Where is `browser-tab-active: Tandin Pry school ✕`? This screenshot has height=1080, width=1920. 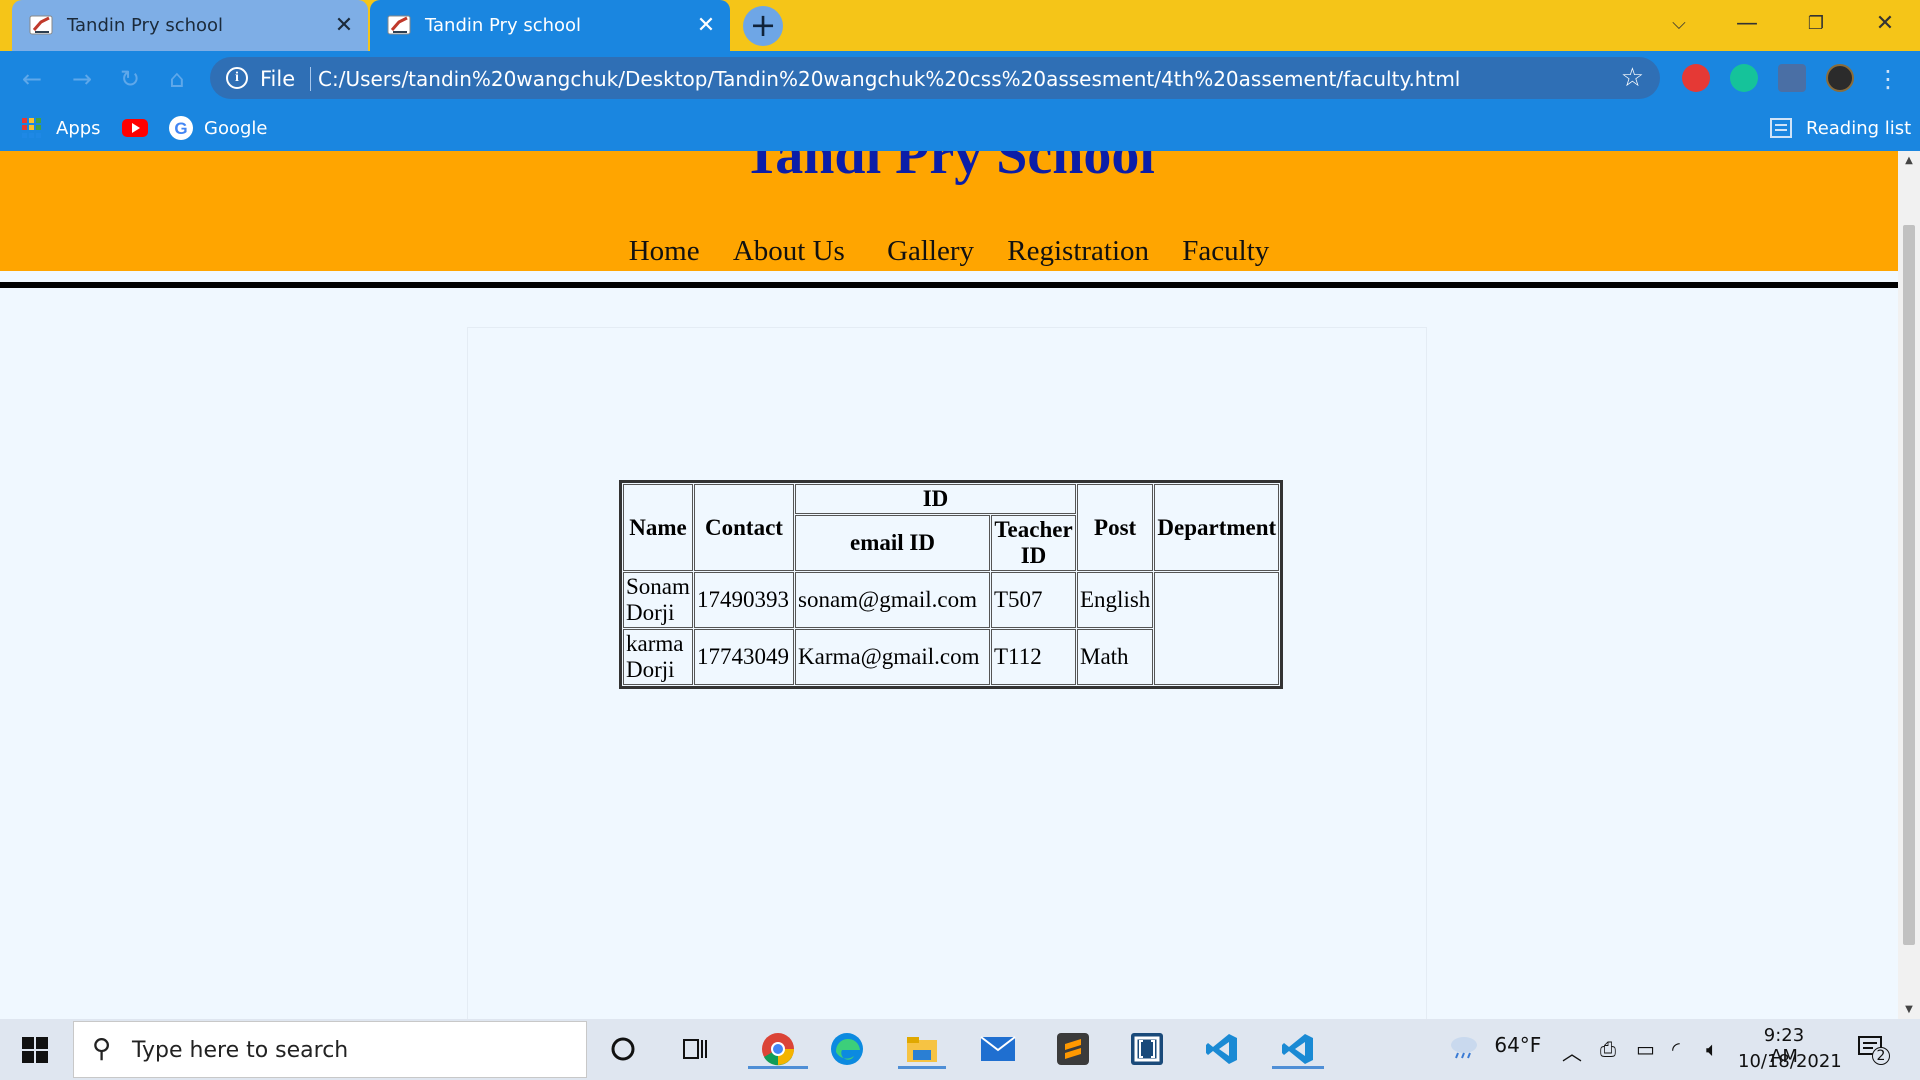
browser-tab-active: Tandin Pry school ✕ is located at coordinates (550, 25).